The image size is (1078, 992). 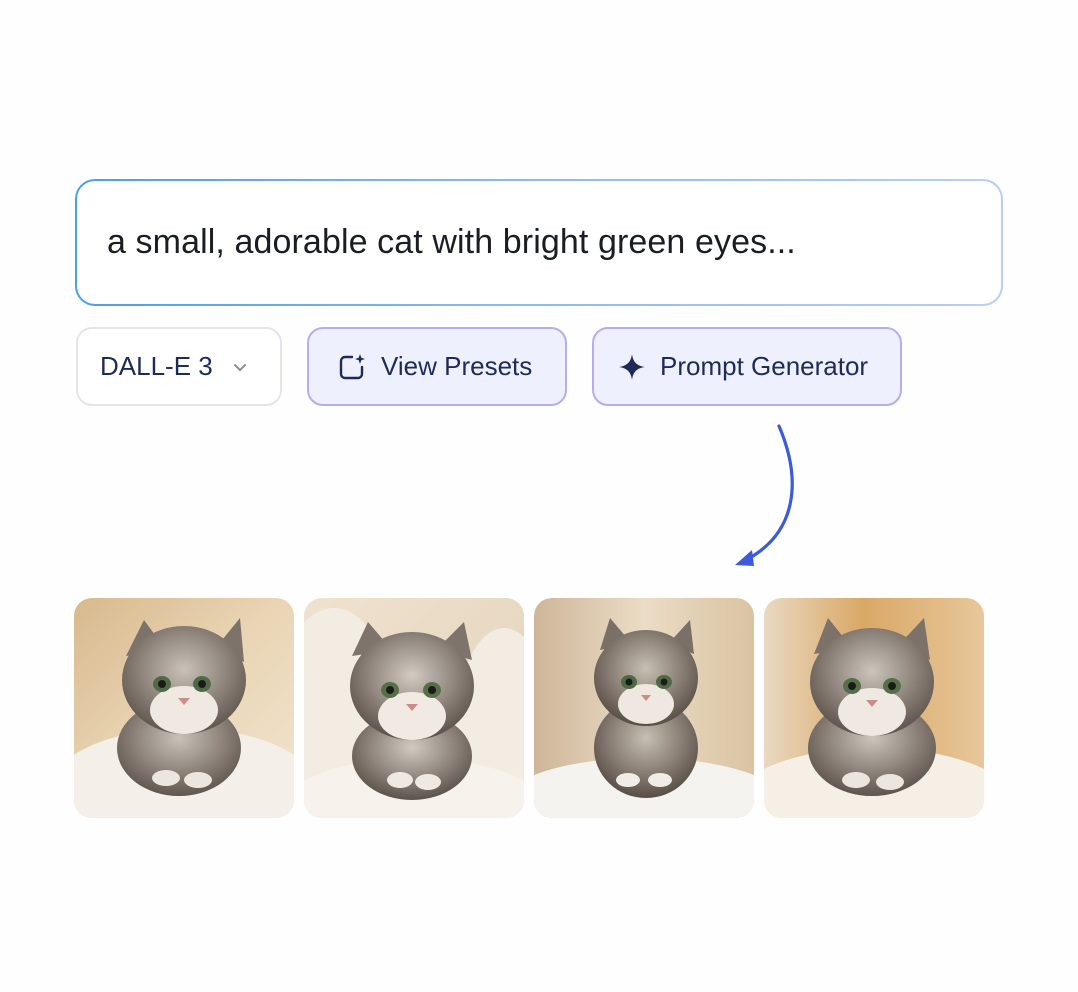 I want to click on sparkle-icon, so click(x=632, y=367).